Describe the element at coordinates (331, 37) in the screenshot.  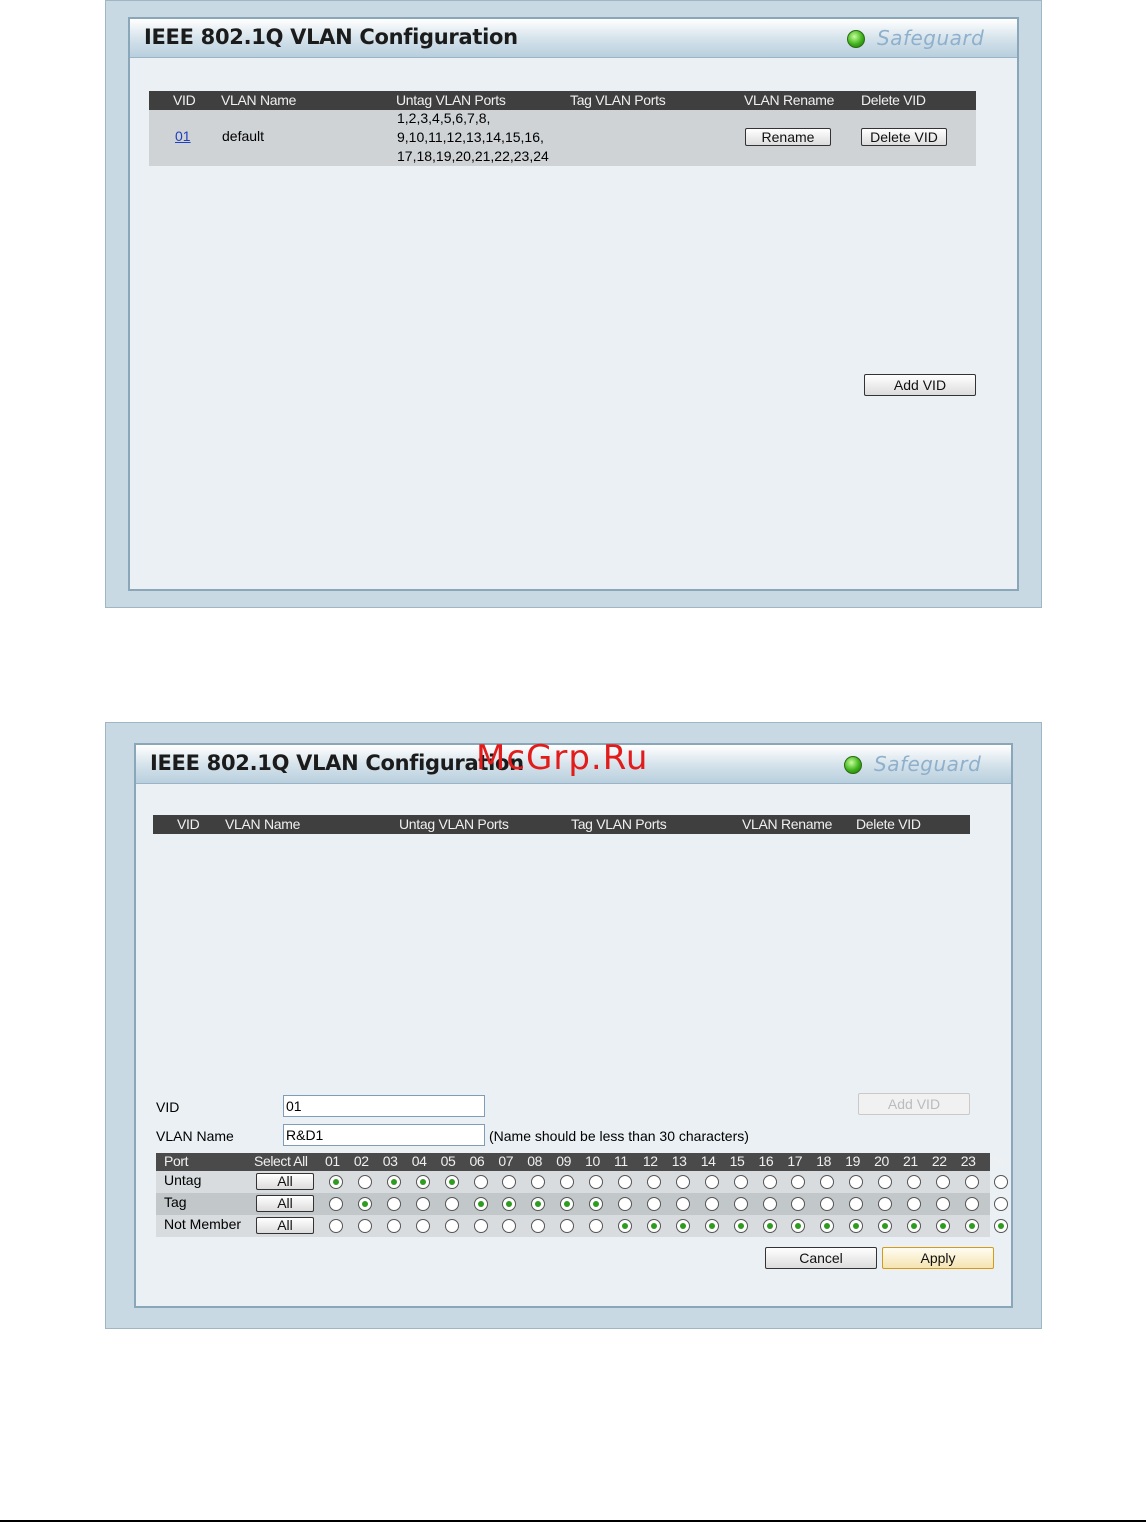
I see `page-title: IEEE 802.1Q VLAN Configuration` at that location.